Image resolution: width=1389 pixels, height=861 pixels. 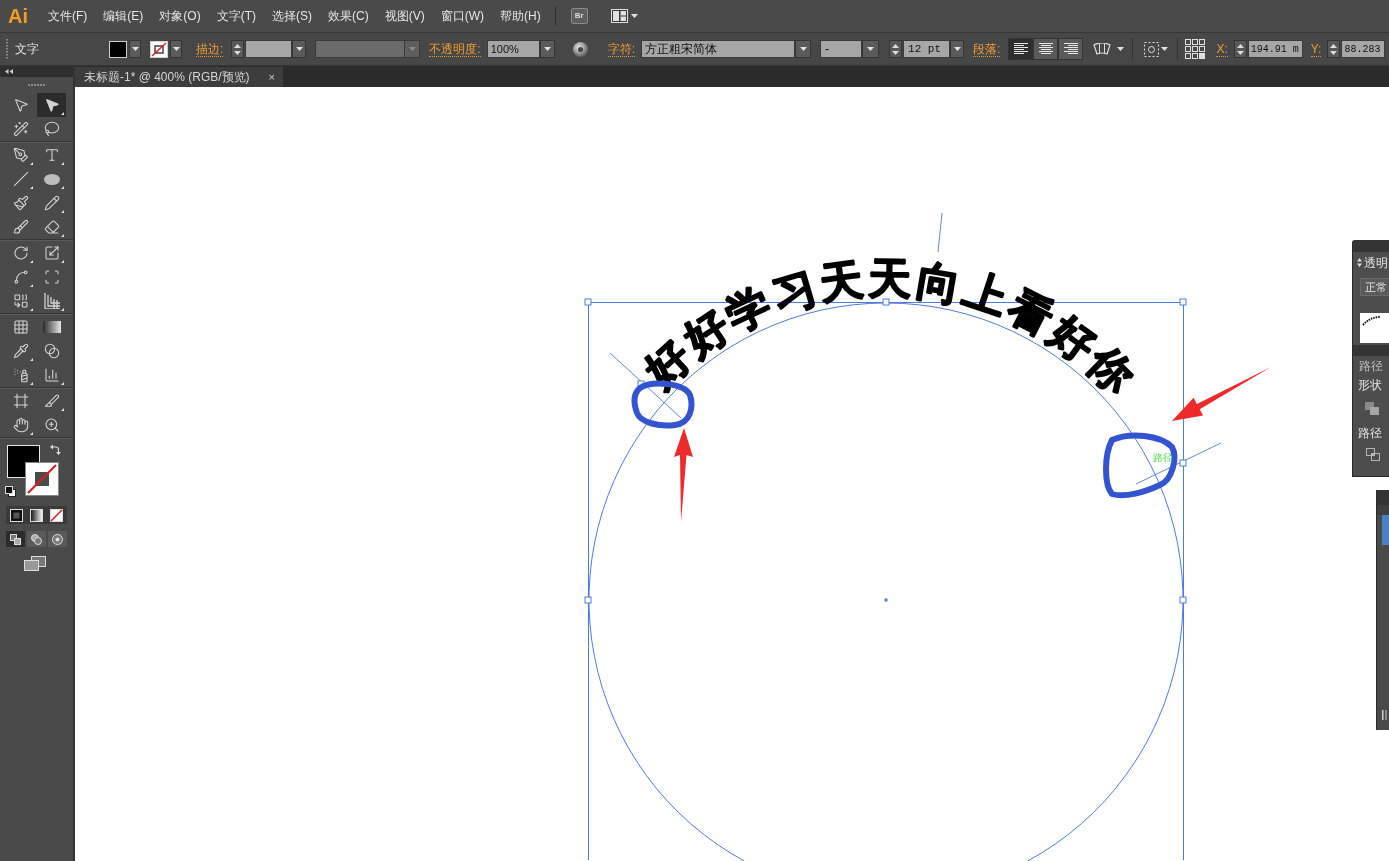 I want to click on ellipse-icon, so click(x=51, y=179).